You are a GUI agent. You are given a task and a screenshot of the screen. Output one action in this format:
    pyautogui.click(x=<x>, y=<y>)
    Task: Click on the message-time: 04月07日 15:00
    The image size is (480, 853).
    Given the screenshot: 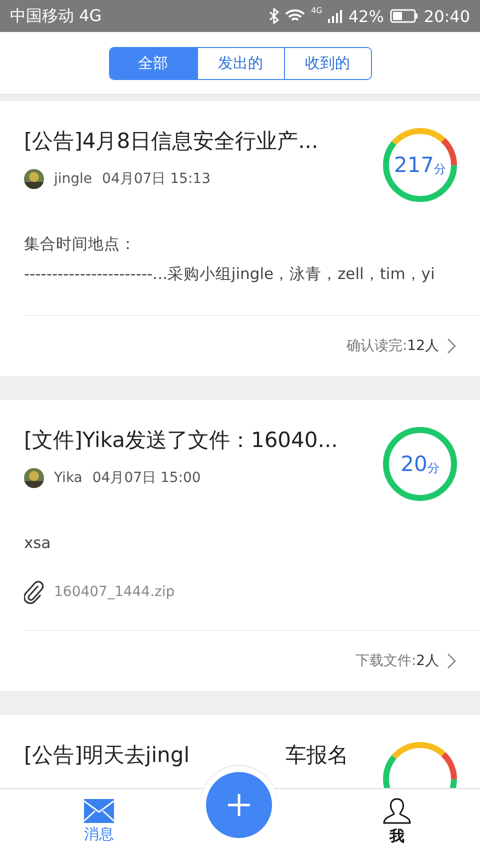 What is the action you would take?
    pyautogui.click(x=146, y=478)
    